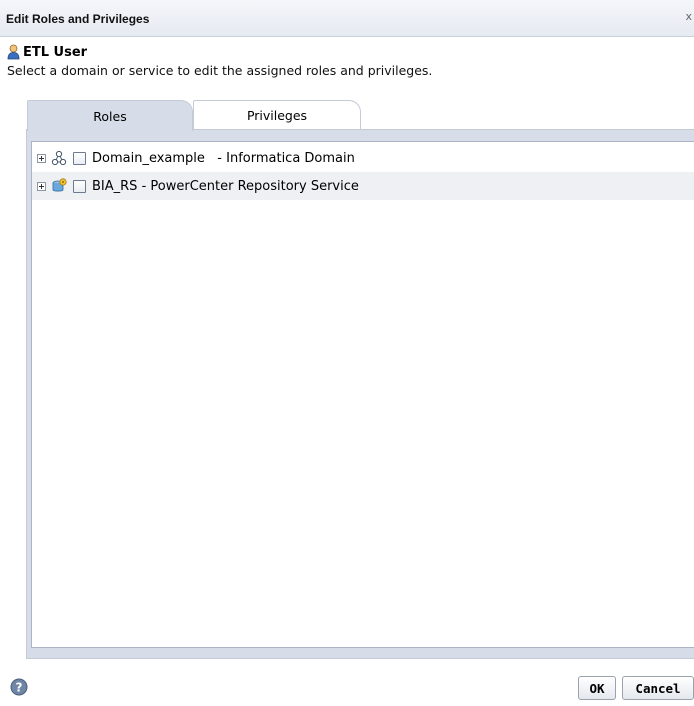  I want to click on tab-privileges: Privileges, so click(277, 115).